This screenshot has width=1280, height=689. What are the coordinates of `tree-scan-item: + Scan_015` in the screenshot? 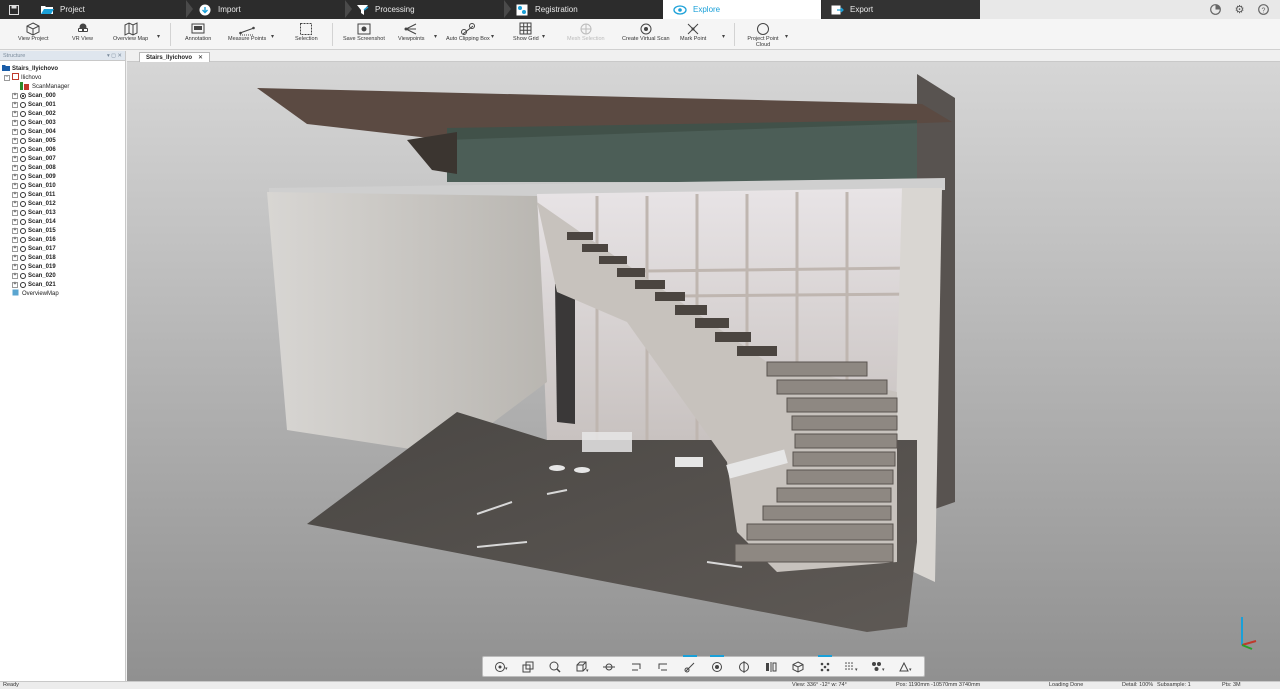 It's located at (62, 230).